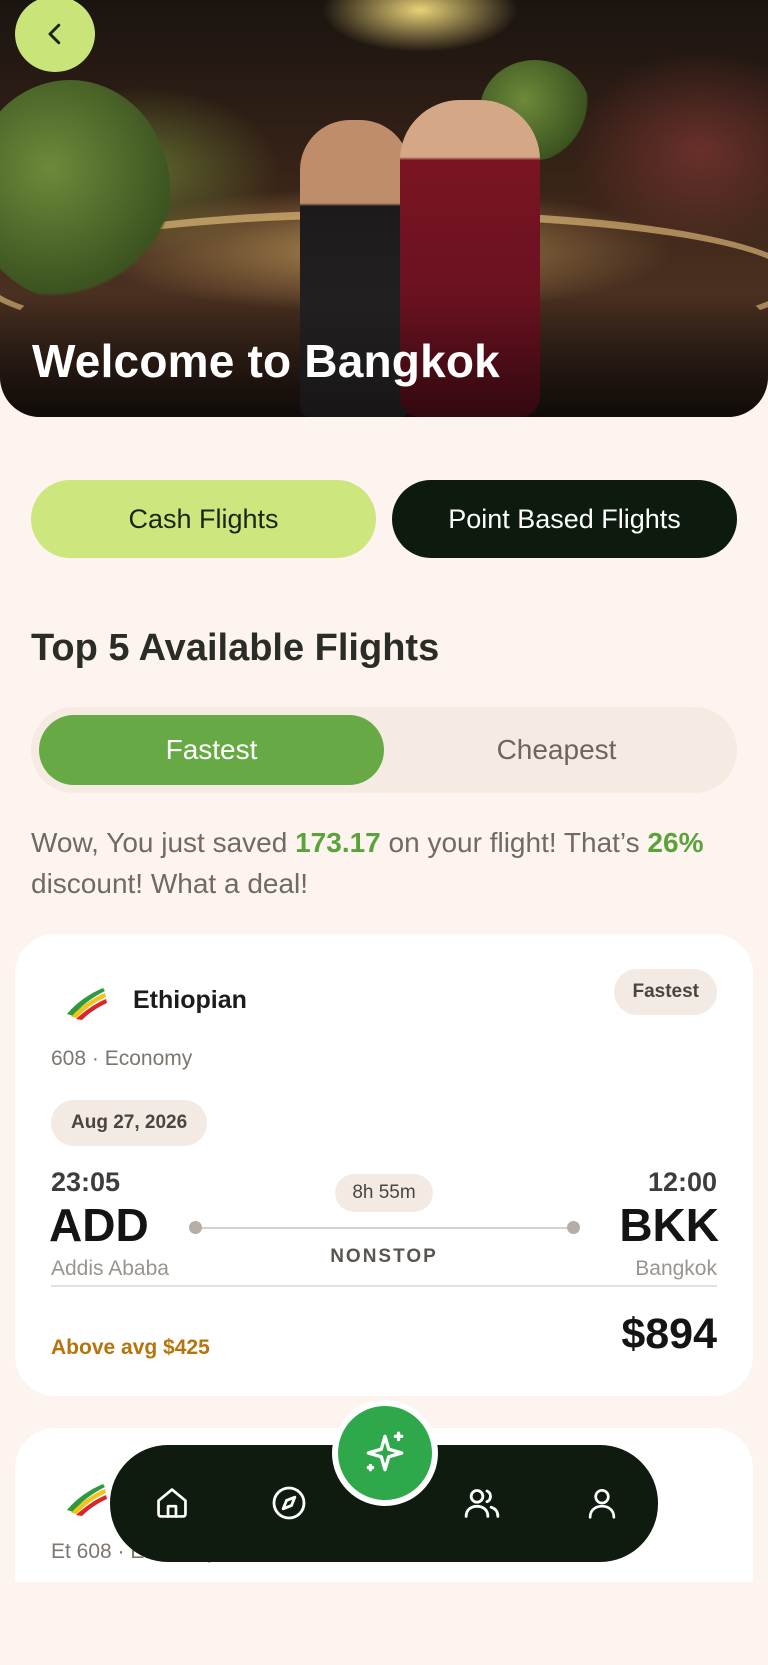  I want to click on nav-home, so click(172, 1503).